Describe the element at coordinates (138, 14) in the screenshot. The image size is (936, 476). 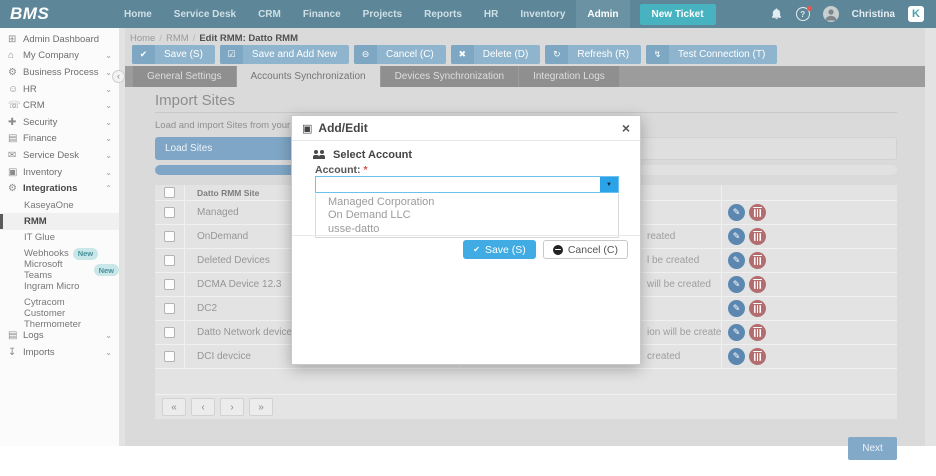
I see `nav-item-home: Home` at that location.